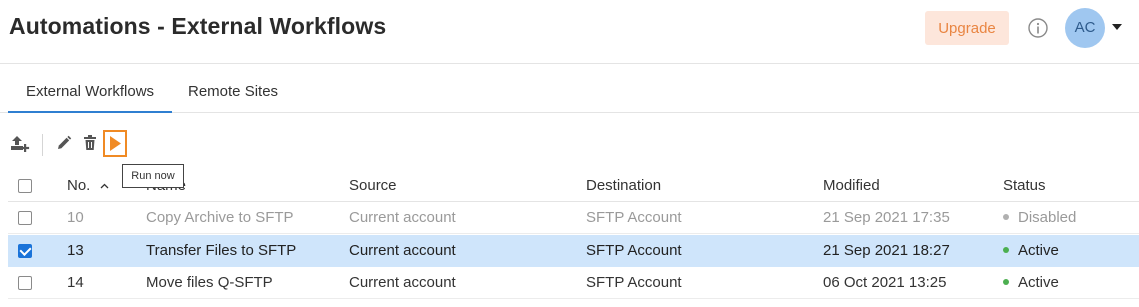 This screenshot has width=1139, height=307. What do you see at coordinates (1117, 27) in the screenshot?
I see `caret-down-icon` at bounding box center [1117, 27].